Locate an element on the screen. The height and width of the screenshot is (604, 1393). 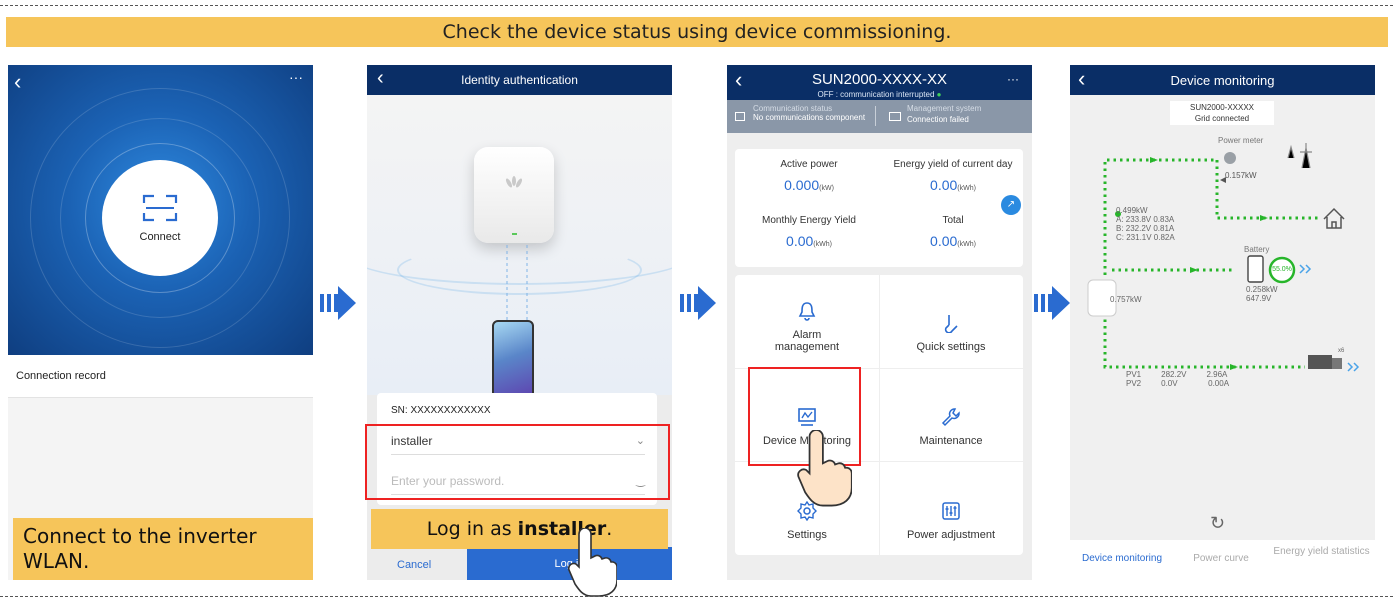
pv1-name: PV1 is located at coordinates (1134, 374).